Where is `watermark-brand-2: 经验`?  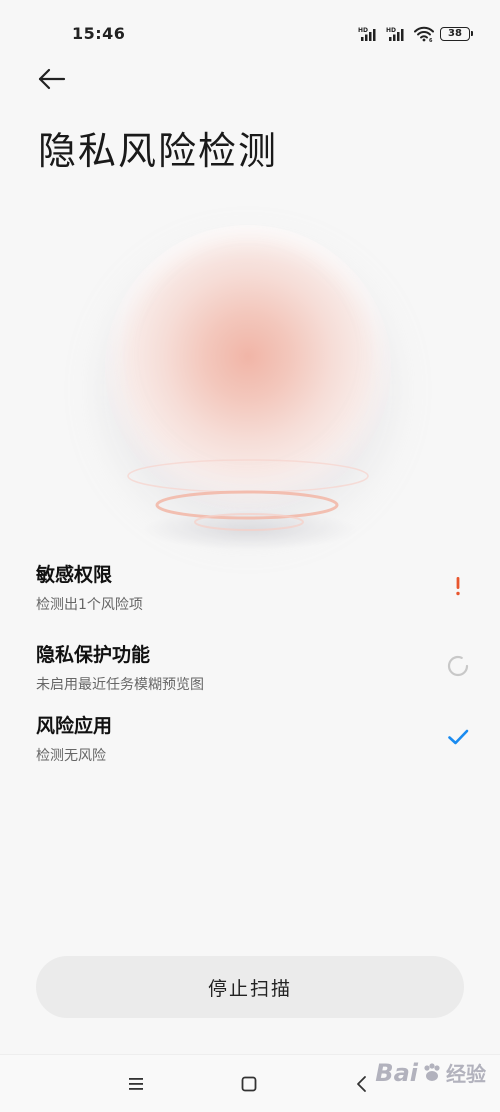 watermark-brand-2: 经验 is located at coordinates (466, 1074).